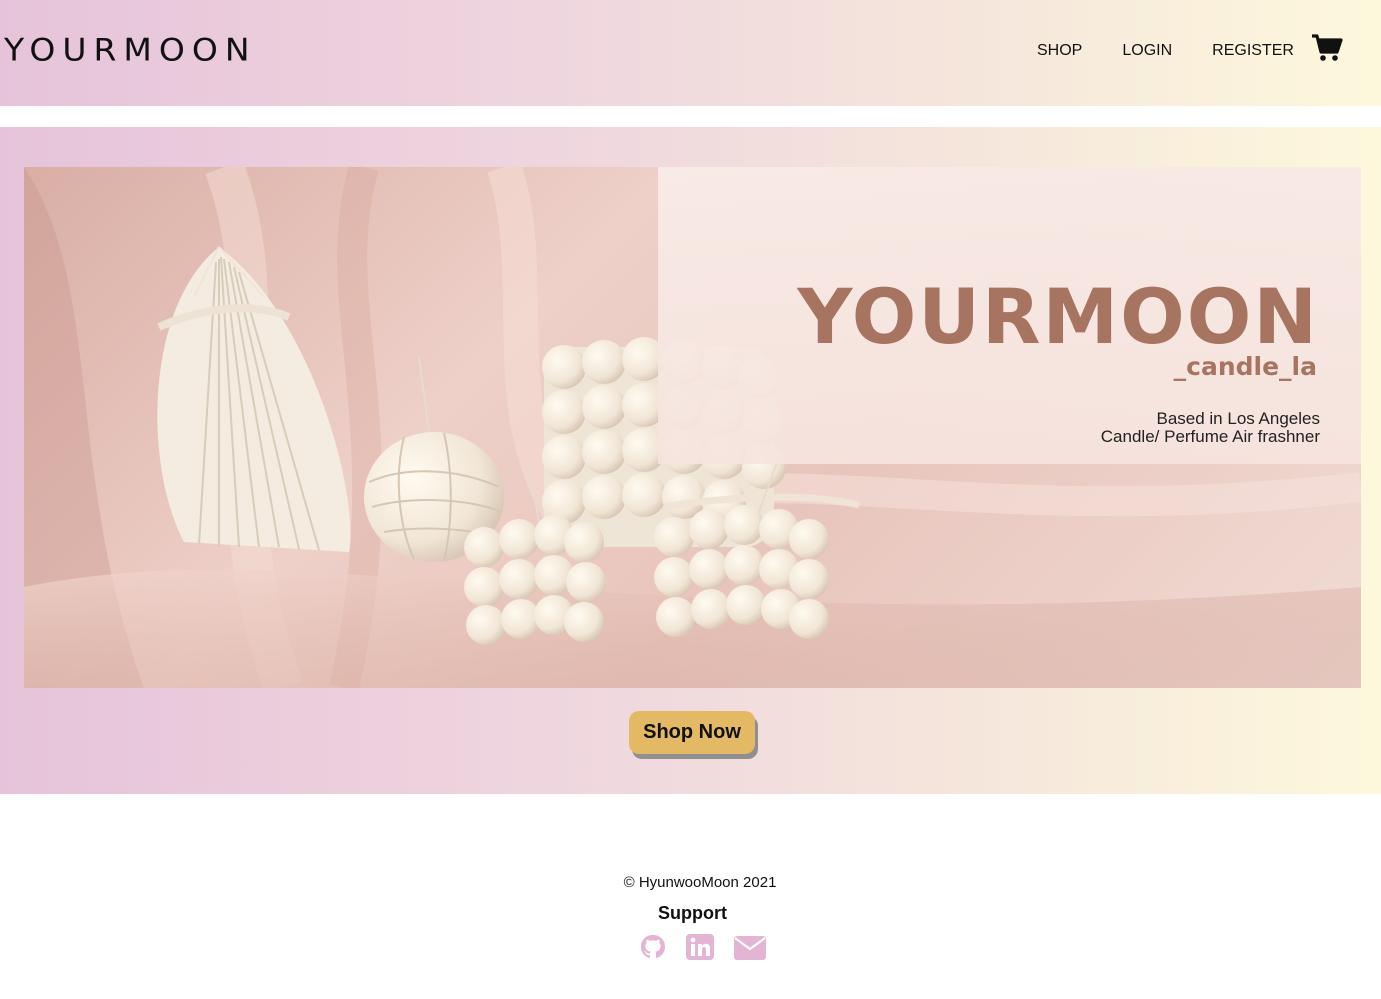 Image resolution: width=1381 pixels, height=999 pixels. I want to click on nav-links: SHOP LOGIN REGISTER, so click(1185, 51).